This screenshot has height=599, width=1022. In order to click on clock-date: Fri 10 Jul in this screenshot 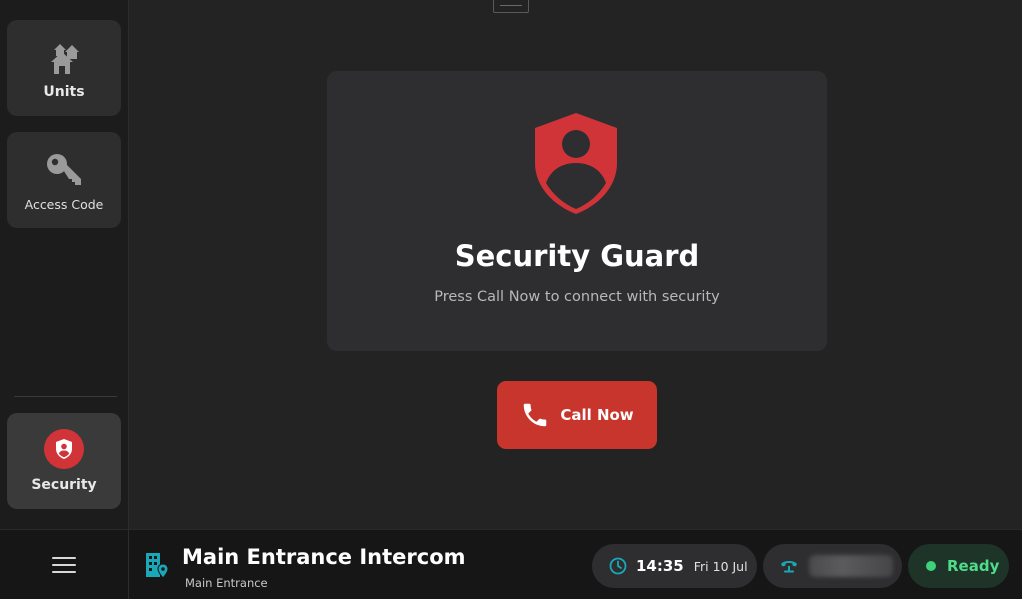, I will do `click(720, 566)`.